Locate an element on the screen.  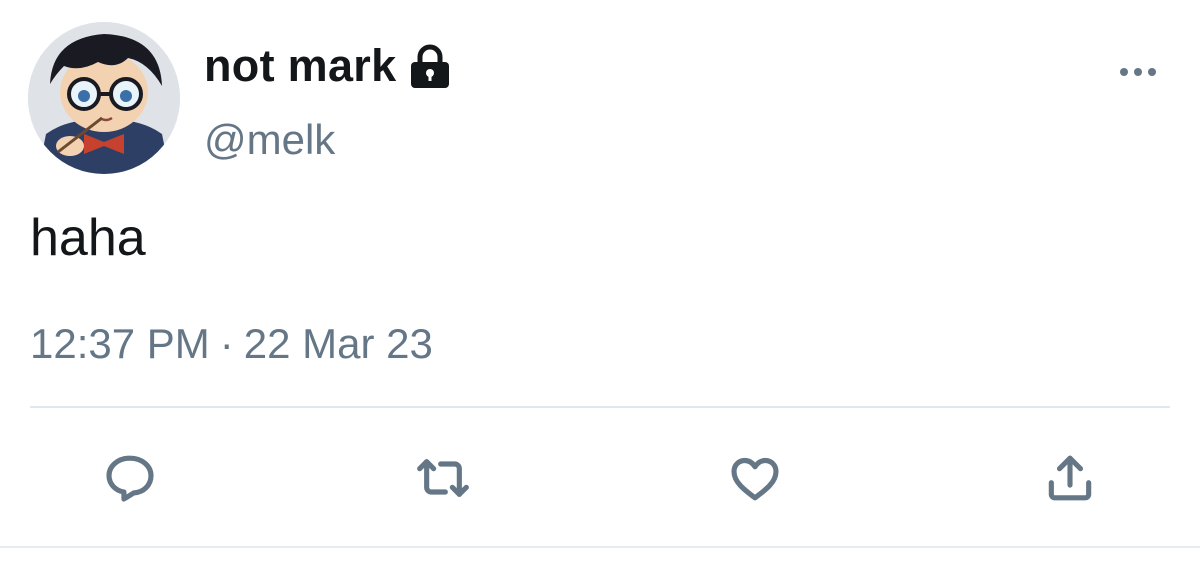
reply-icon is located at coordinates (130, 478).